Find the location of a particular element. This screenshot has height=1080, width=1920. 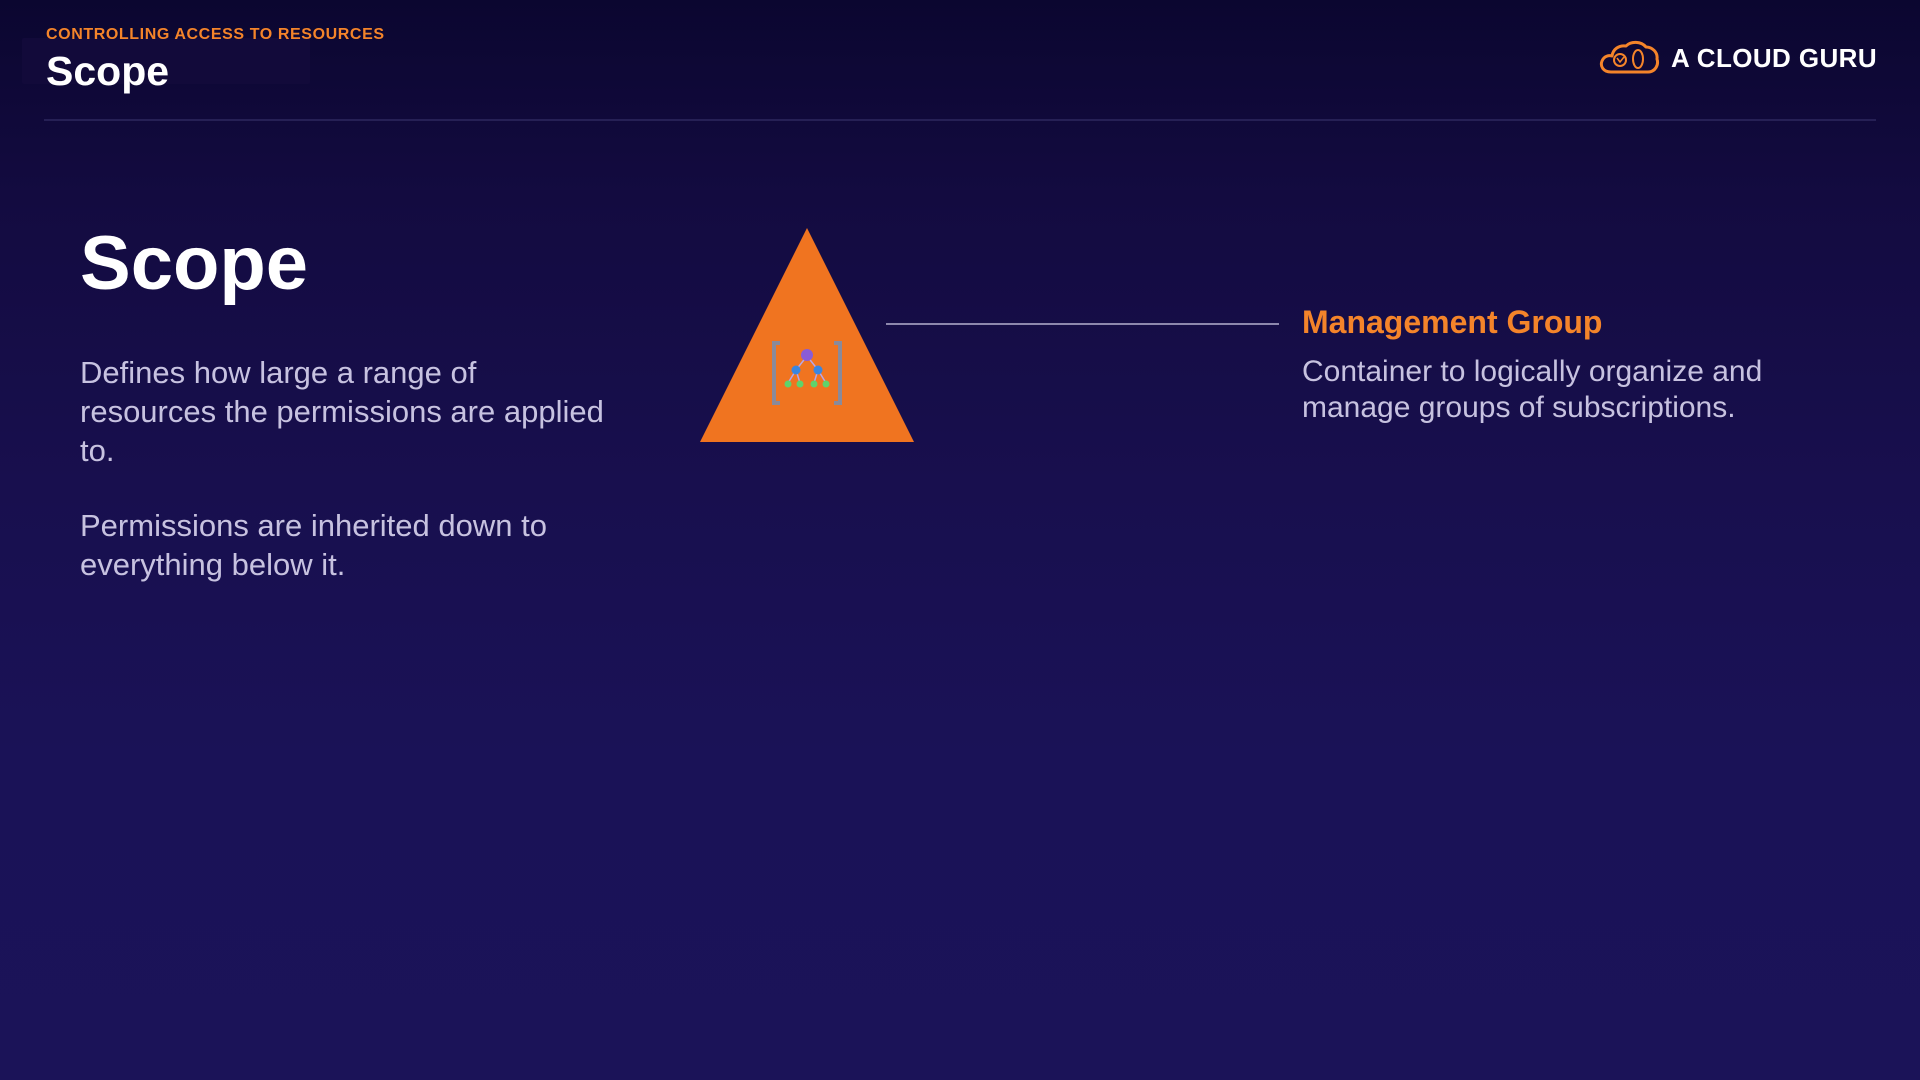

cloud-logo-icon is located at coordinates (1629, 58).